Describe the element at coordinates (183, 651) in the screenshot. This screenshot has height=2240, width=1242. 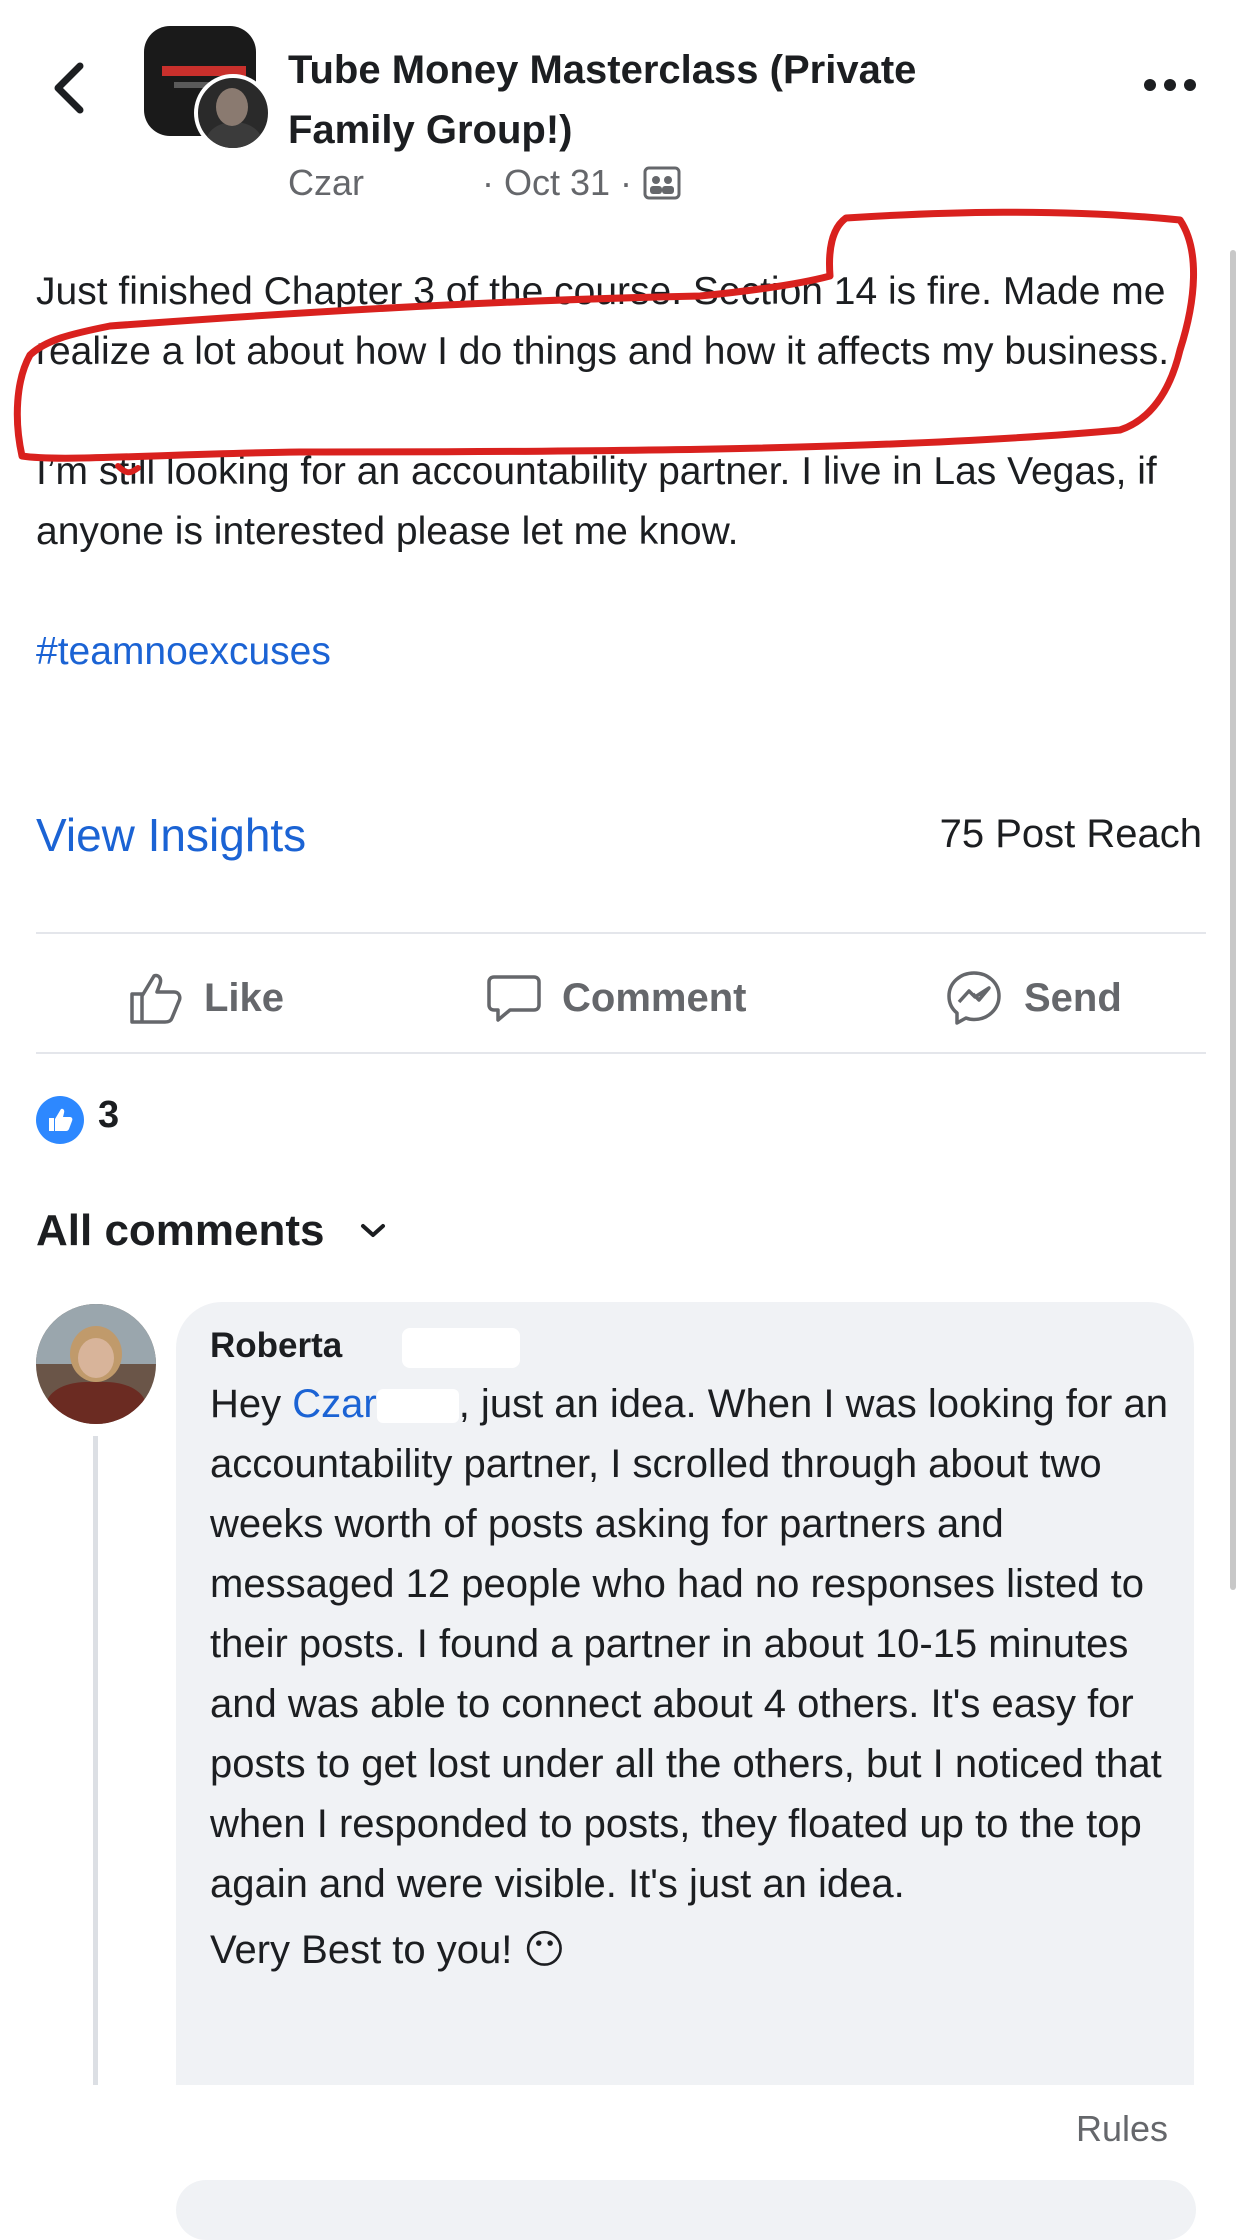
I see `hashtag-link: #teamnoexcuses` at that location.